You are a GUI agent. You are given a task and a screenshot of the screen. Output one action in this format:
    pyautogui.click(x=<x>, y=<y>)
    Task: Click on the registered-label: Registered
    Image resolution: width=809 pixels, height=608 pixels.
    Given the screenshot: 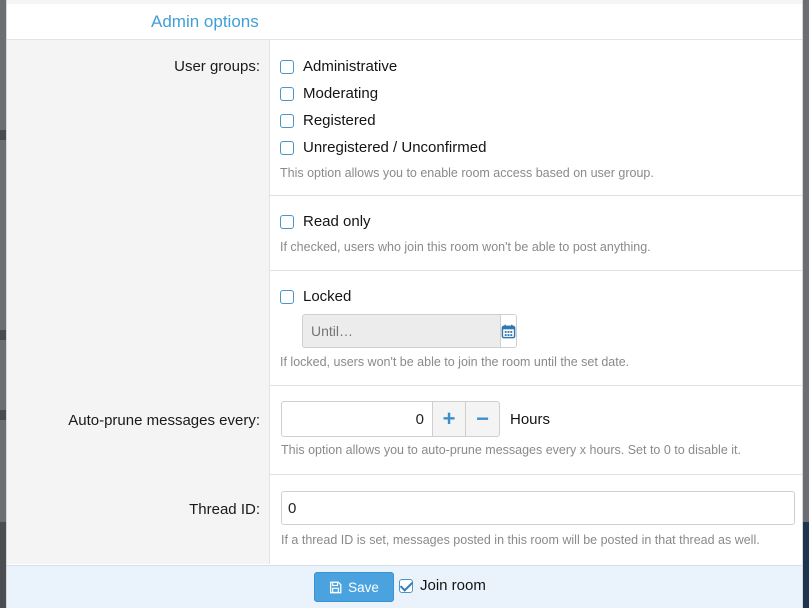 What is the action you would take?
    pyautogui.click(x=339, y=120)
    